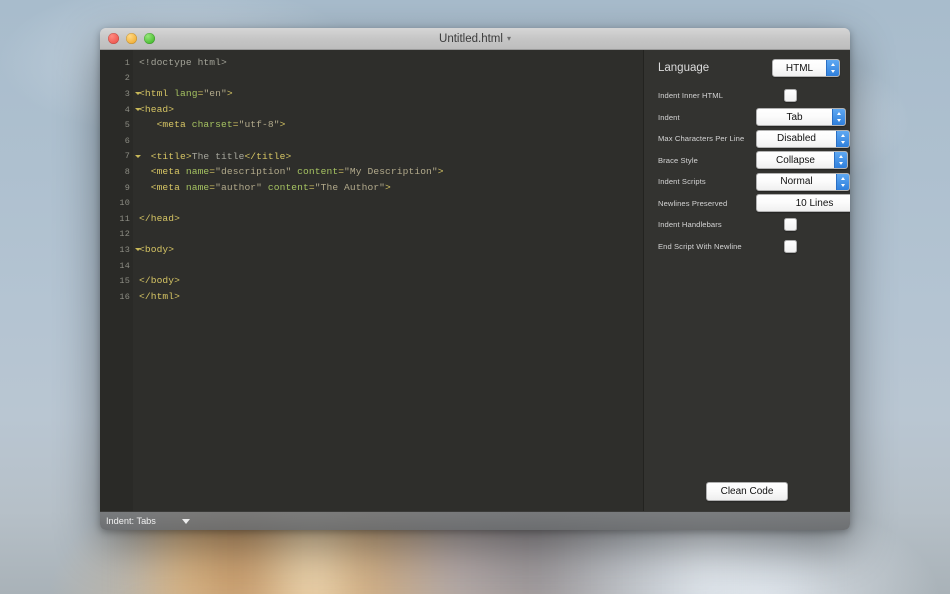  I want to click on line-number: 15, so click(124, 281).